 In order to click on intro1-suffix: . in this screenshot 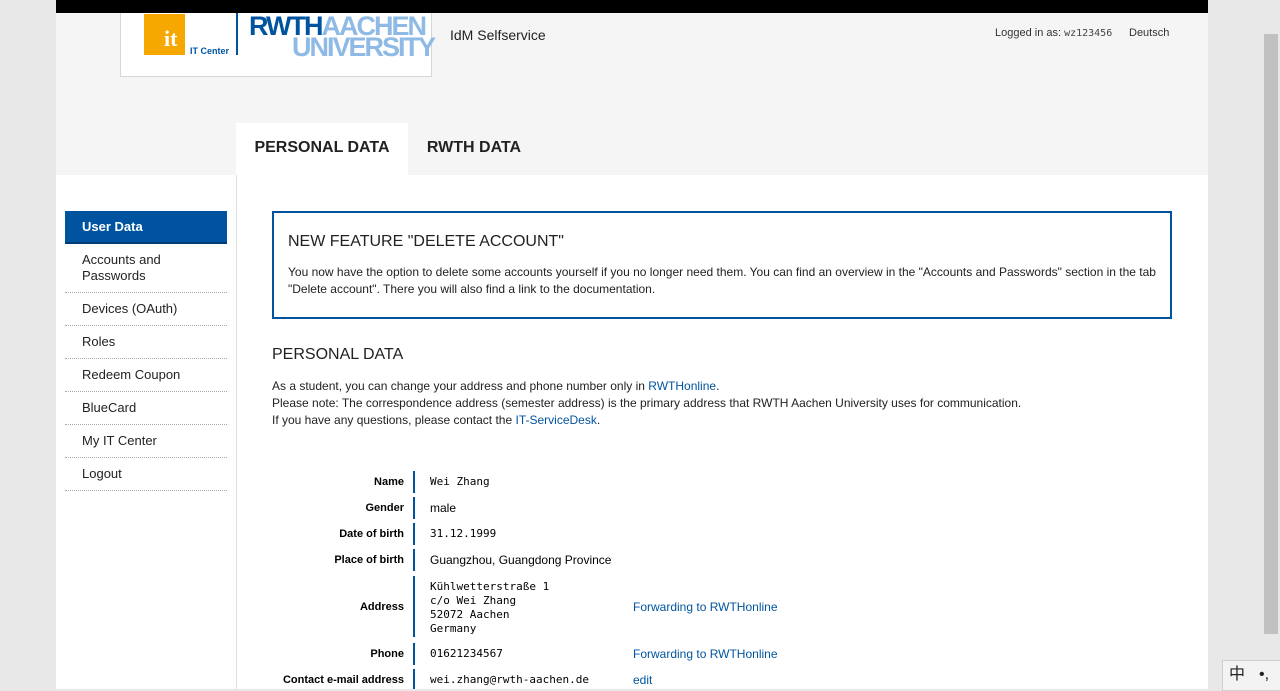, I will do `click(718, 386)`.